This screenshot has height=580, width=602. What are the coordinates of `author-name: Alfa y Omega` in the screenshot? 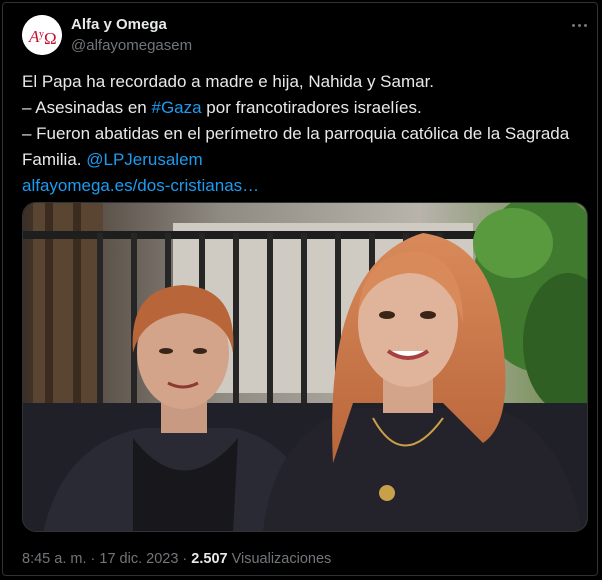 It's located at (119, 24).